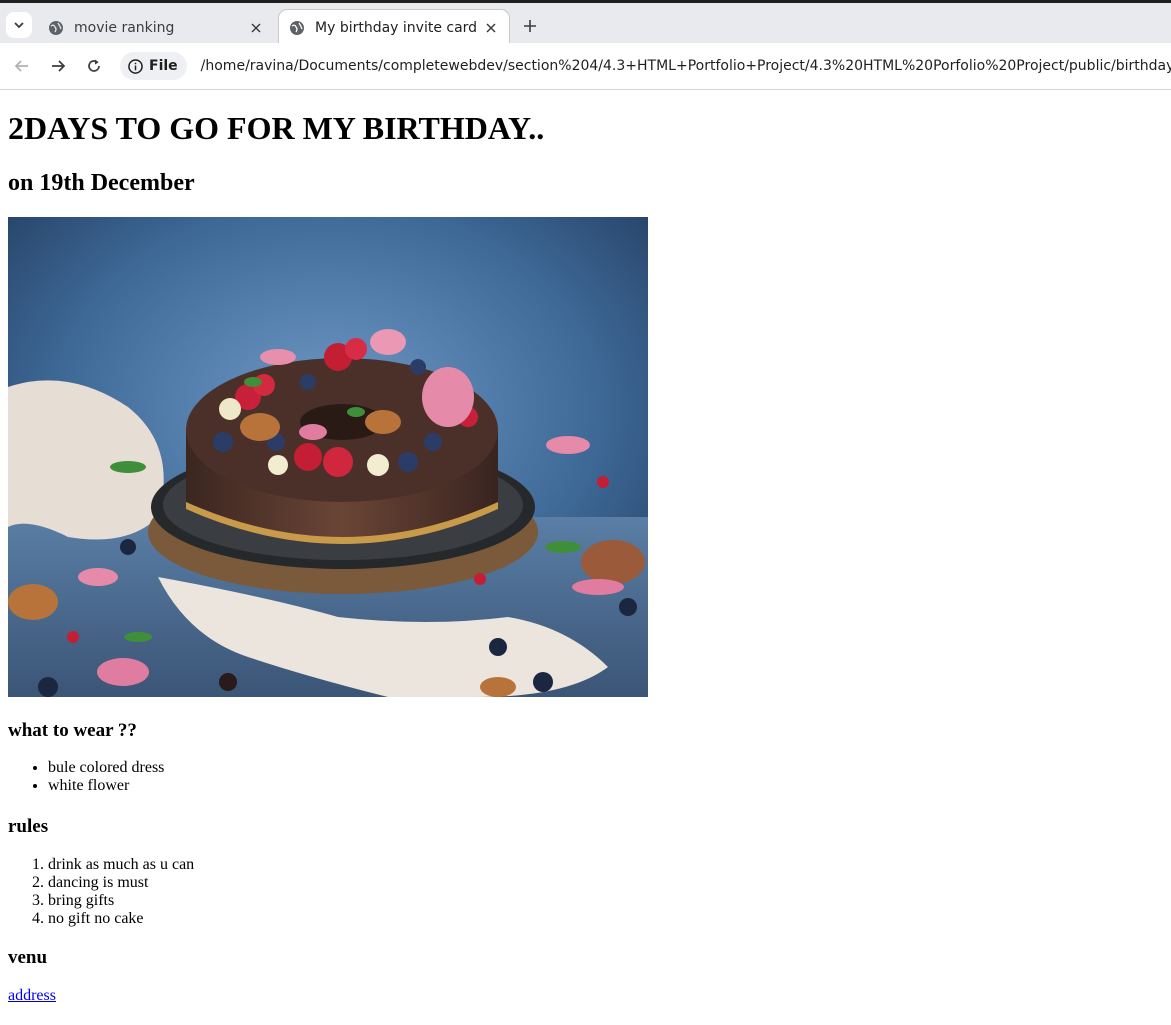 This screenshot has height=1025, width=1171. I want to click on arrow-right-icon, so click(59, 66).